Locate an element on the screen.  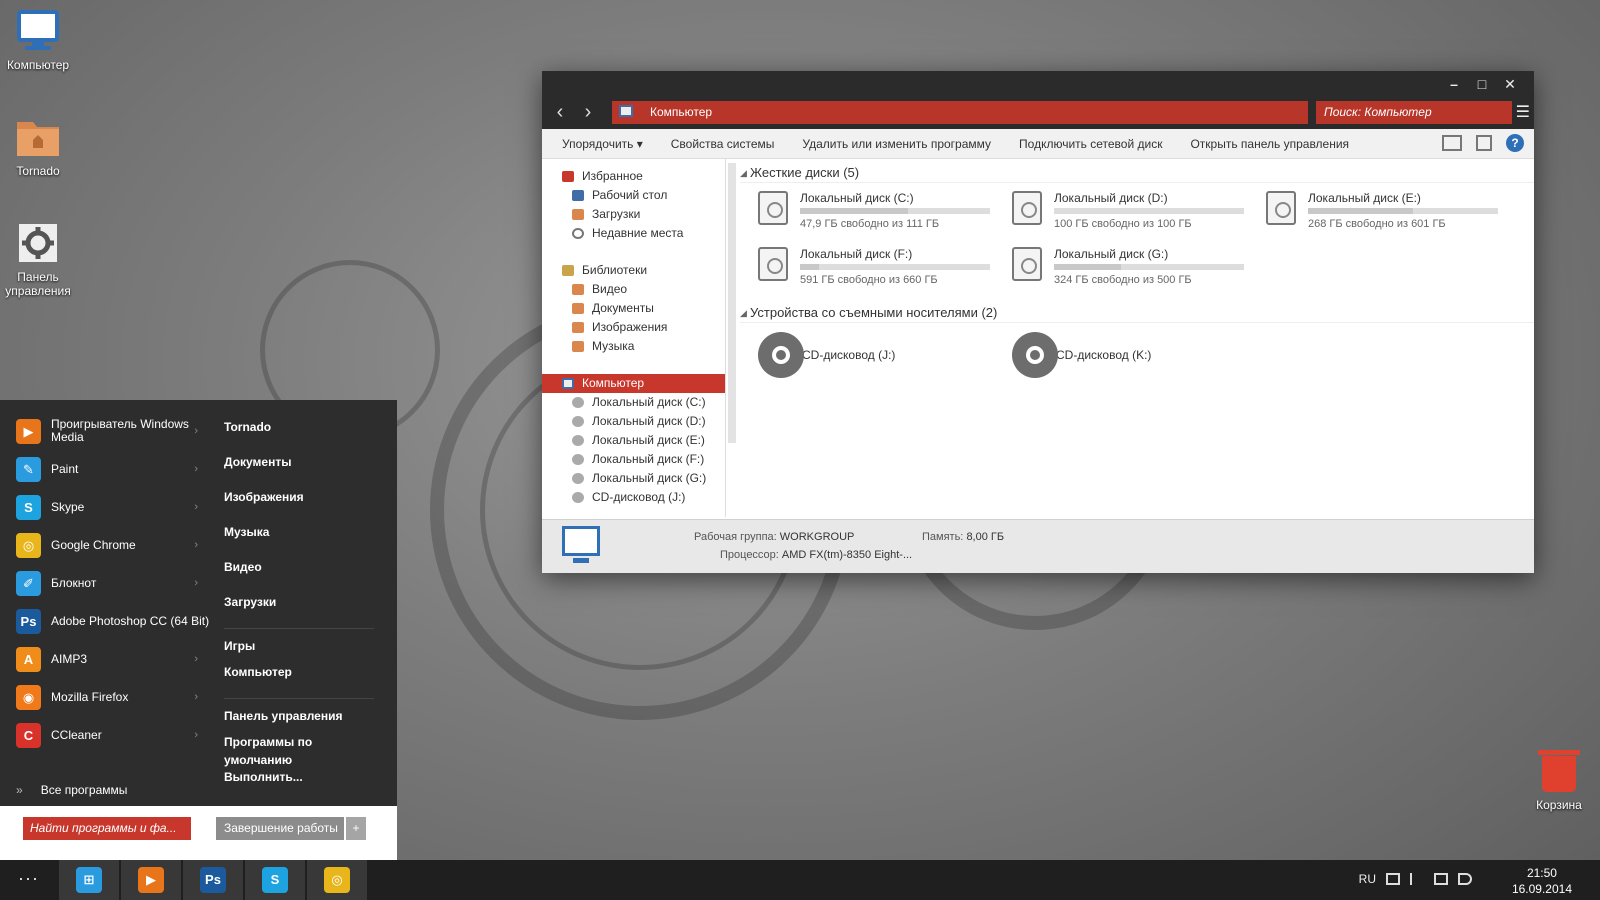
nav-desktop: Рабочий стол is located at coordinates (633, 195).